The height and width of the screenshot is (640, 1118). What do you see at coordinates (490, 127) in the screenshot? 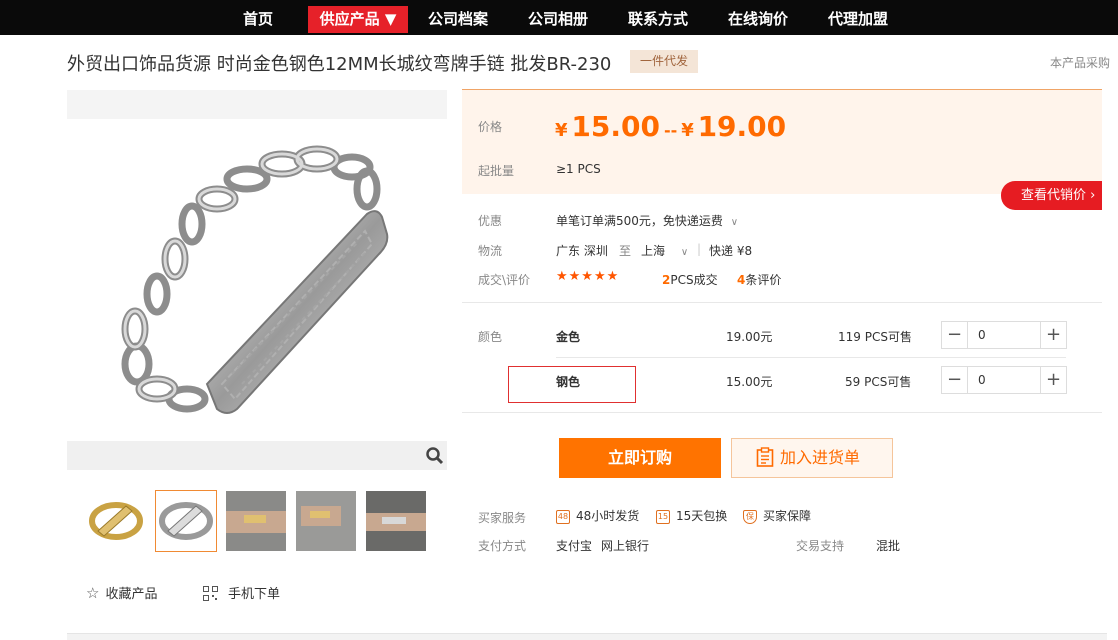
I see `price-label: 价格` at bounding box center [490, 127].